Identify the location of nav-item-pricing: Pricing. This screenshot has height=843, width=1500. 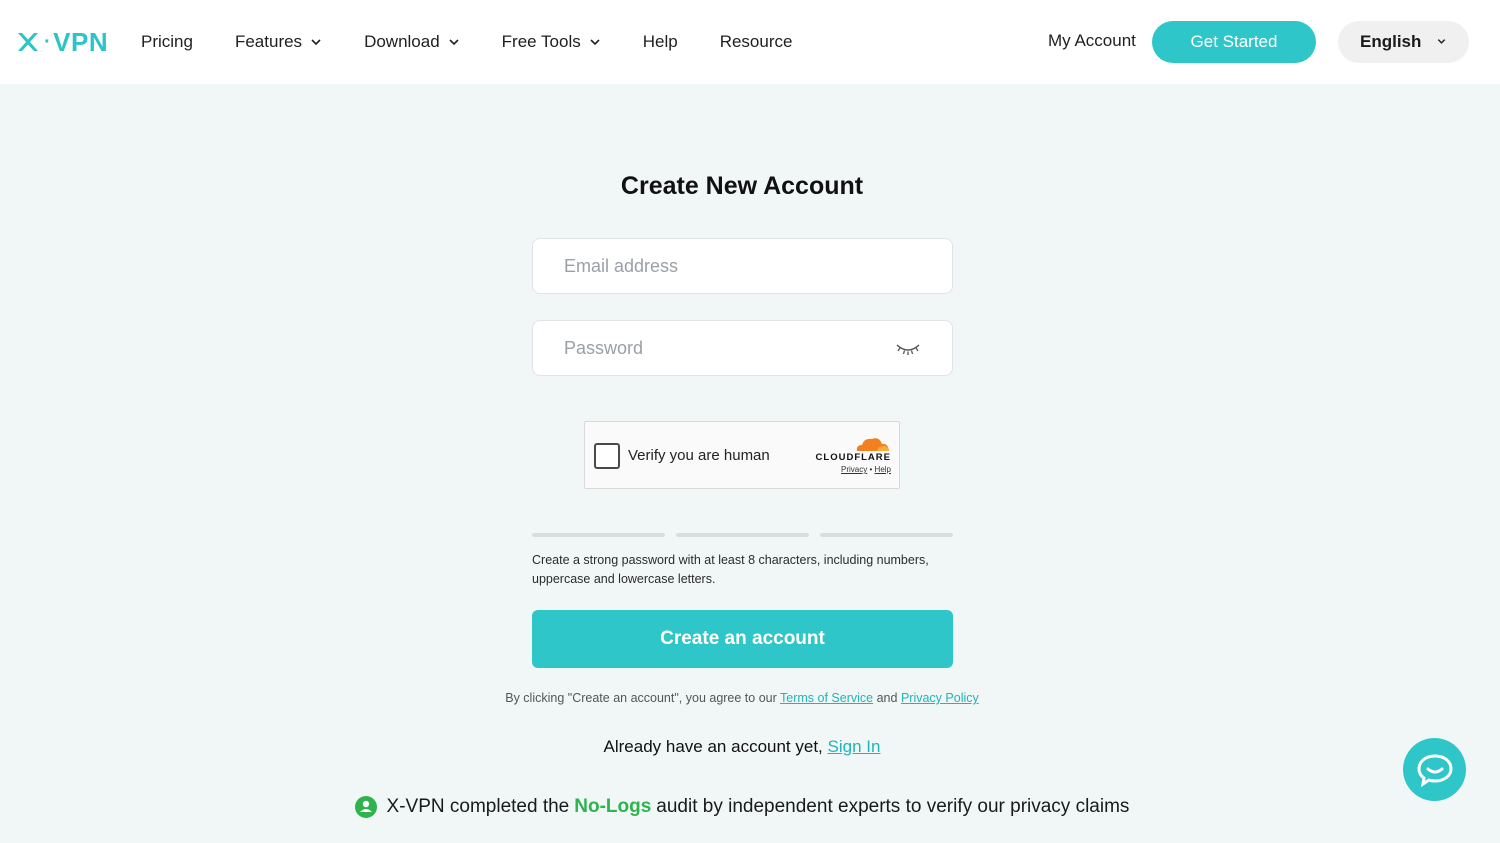
(167, 42).